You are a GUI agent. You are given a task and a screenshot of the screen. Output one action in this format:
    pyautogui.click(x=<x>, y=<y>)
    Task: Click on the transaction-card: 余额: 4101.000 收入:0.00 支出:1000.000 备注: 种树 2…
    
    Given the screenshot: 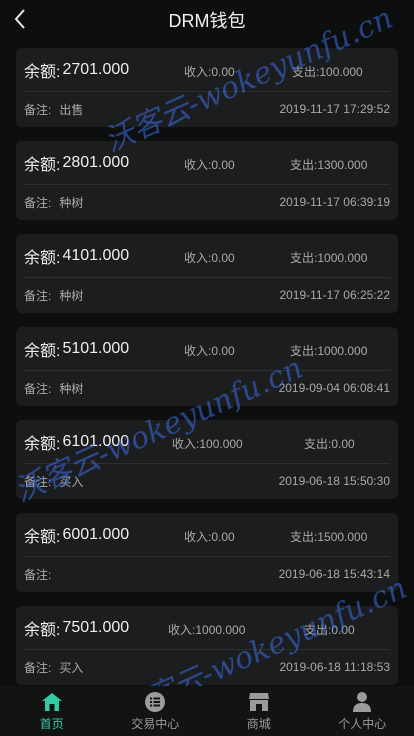 What is the action you would take?
    pyautogui.click(x=207, y=273)
    